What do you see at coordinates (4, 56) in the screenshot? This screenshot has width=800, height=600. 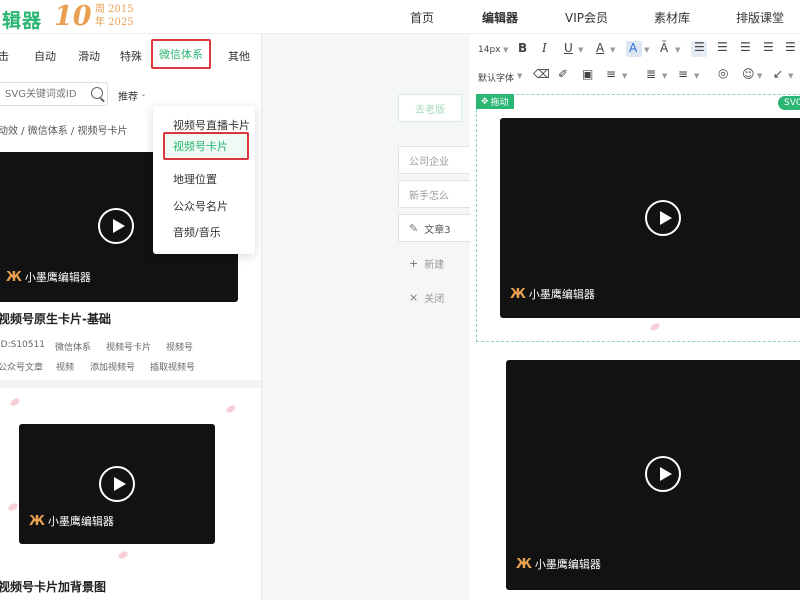 I see `category-click: 击` at bounding box center [4, 56].